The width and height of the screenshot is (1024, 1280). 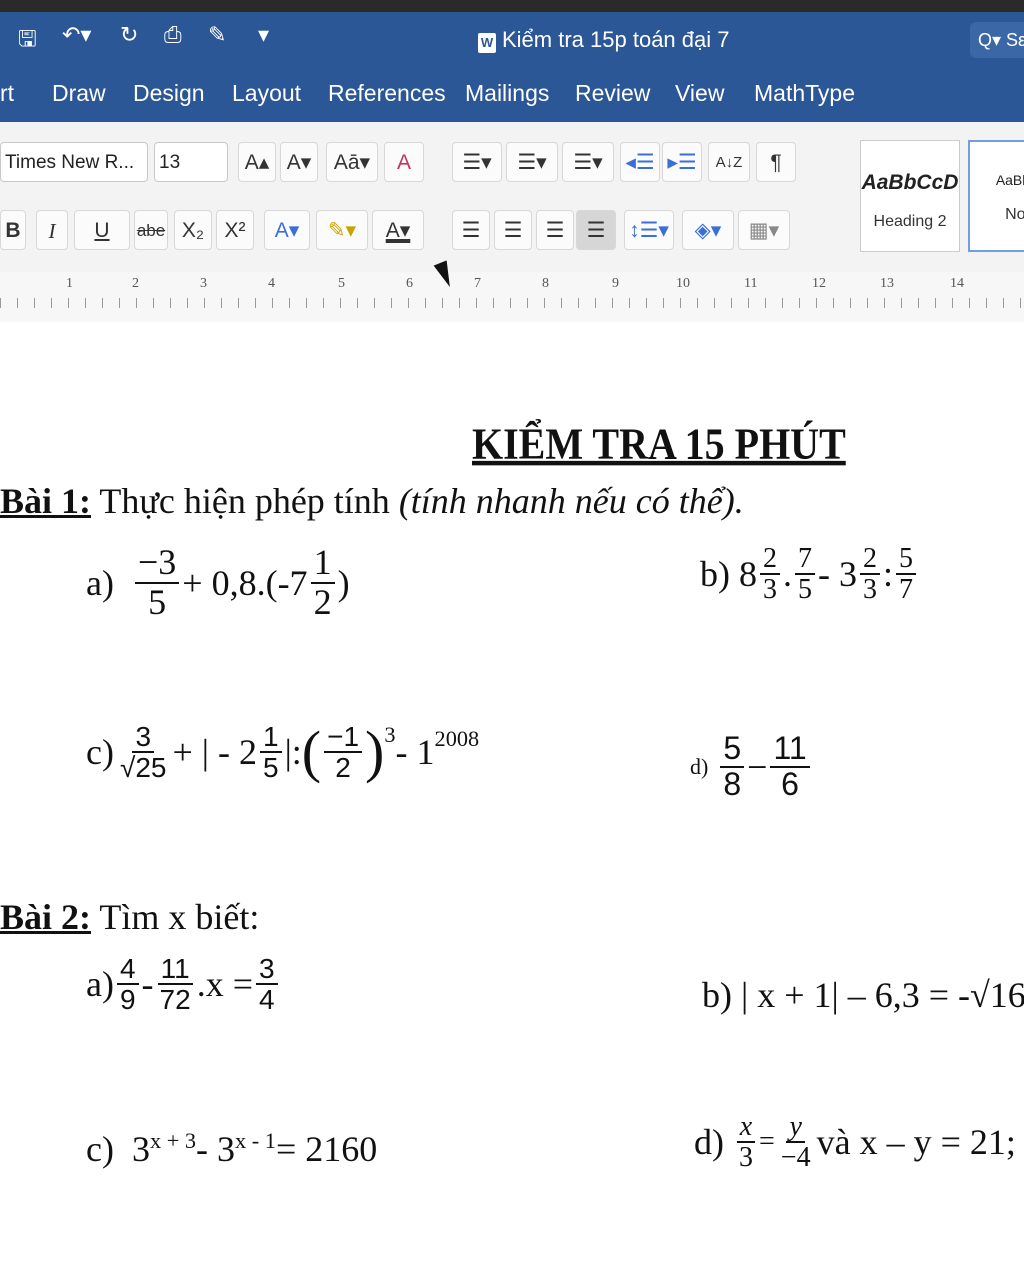 I want to click on expression-text: - 1, so click(x=415, y=752).